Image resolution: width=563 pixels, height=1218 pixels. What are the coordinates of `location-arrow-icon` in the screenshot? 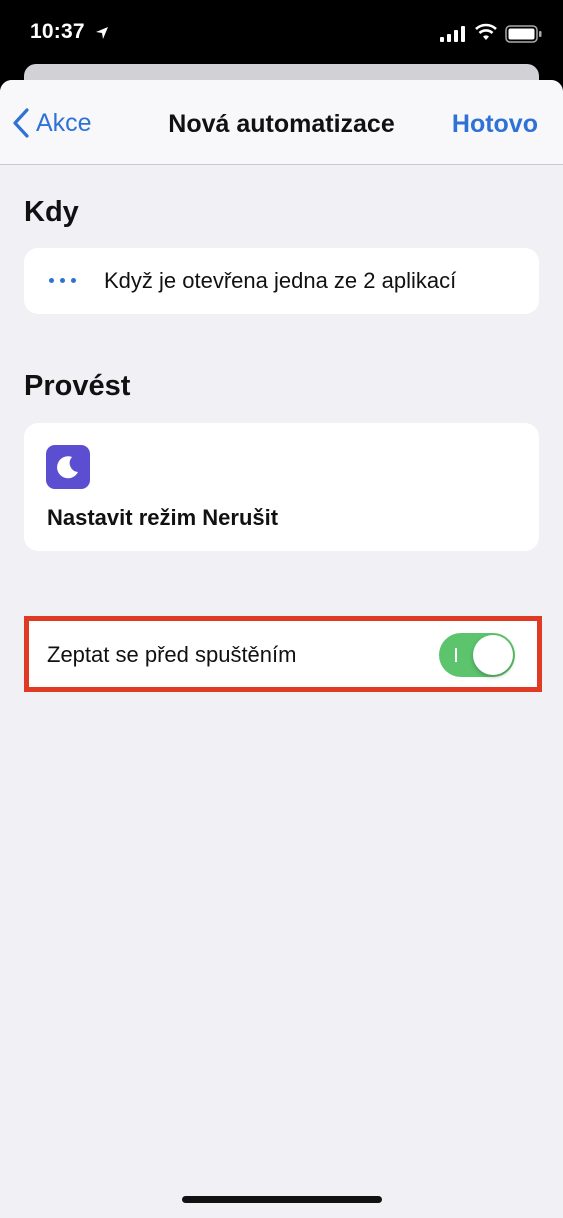 It's located at (102, 33).